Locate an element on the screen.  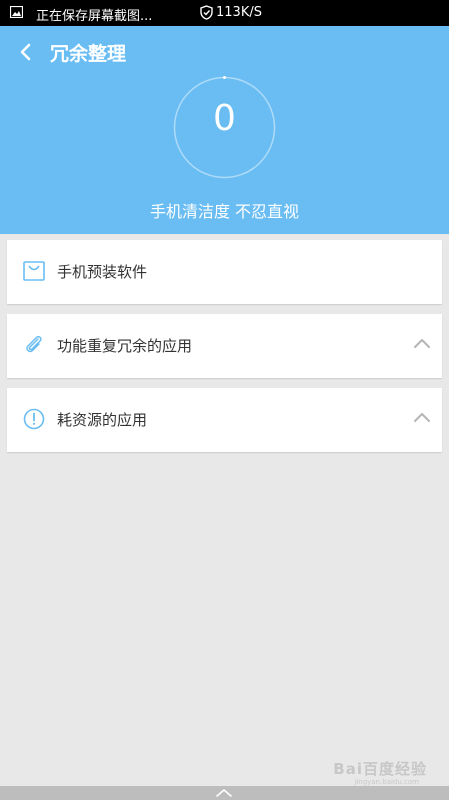
card-label: 耗资源的应用 is located at coordinates (102, 420).